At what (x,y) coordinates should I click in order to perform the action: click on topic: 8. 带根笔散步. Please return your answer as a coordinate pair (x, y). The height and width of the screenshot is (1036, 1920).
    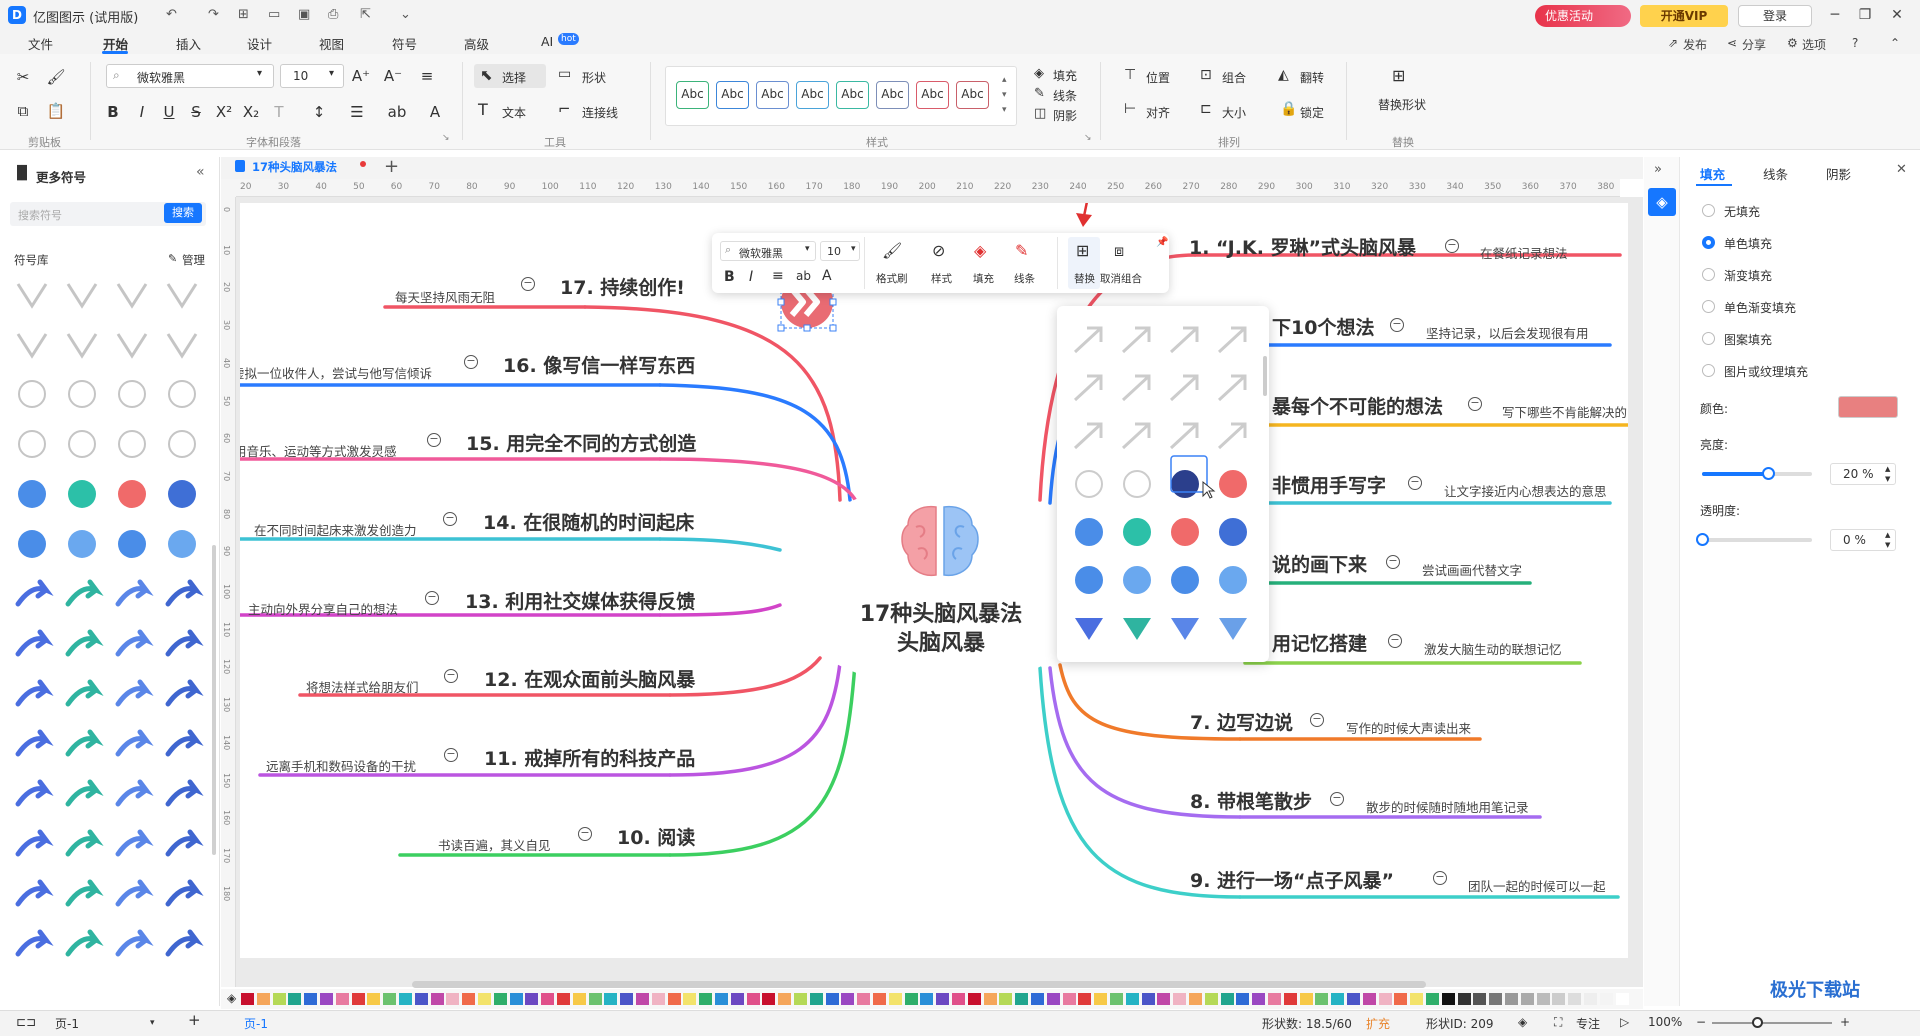
    Looking at the image, I should click on (1251, 800).